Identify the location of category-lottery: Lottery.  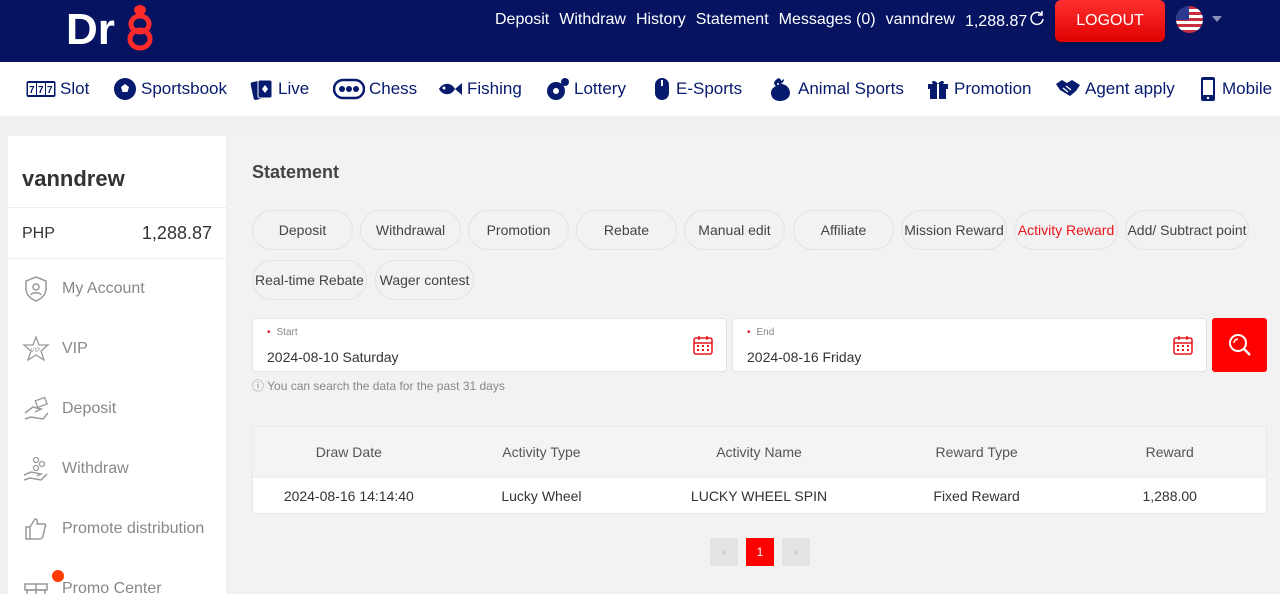
(586, 89).